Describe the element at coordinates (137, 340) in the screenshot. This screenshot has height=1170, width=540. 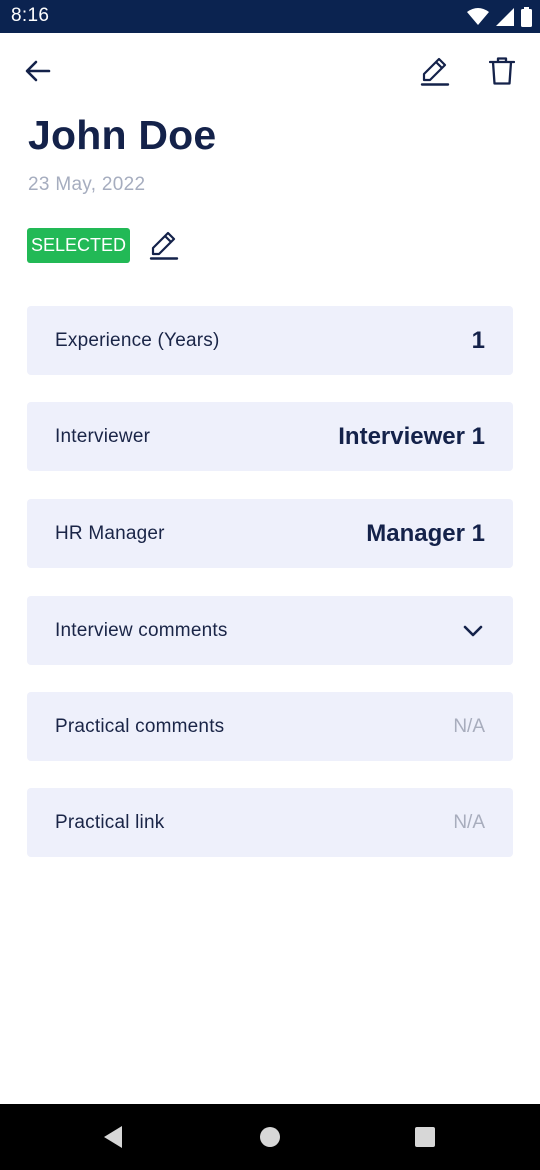
I see `card-label: Experience (Years)` at that location.